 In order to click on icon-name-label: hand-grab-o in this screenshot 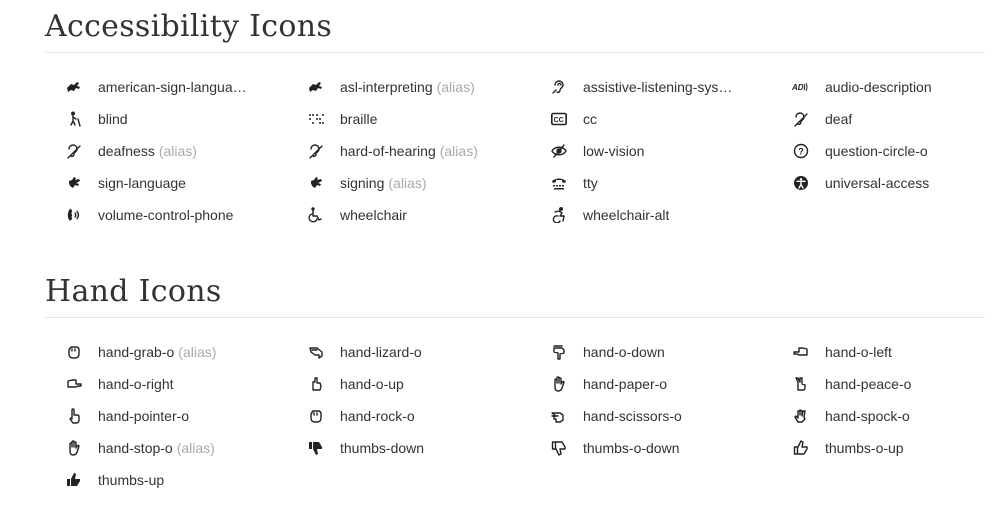, I will do `click(136, 352)`.